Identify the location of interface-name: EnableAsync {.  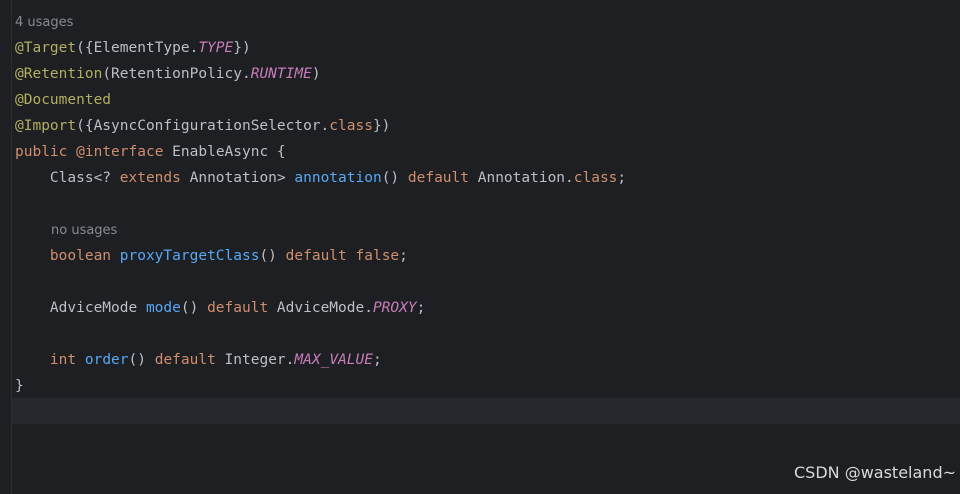
(224, 152).